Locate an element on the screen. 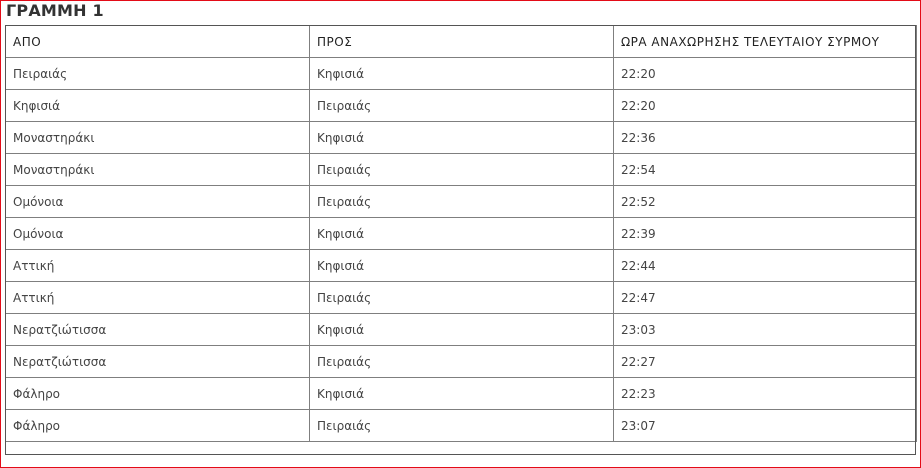 This screenshot has width=921, height=468. table-row: Αττική Πειραιάς 22:47 is located at coordinates (461, 297).